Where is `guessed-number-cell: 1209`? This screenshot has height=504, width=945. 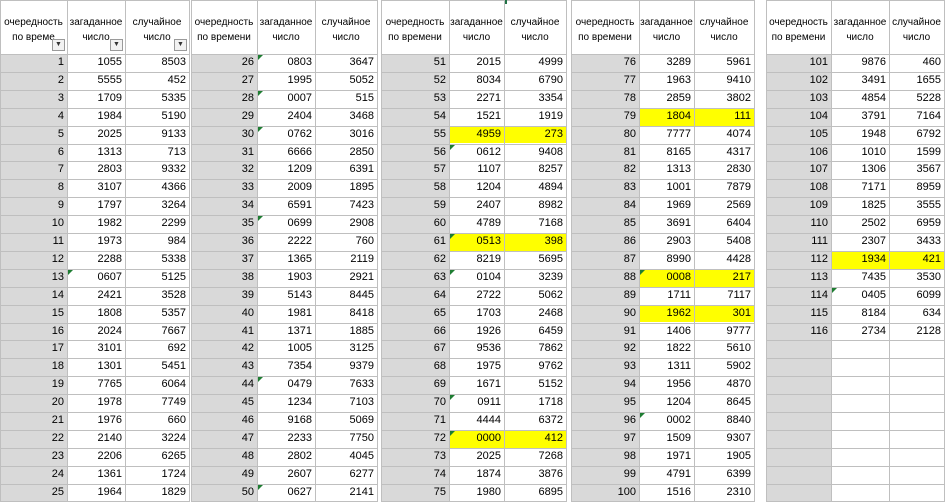 guessed-number-cell: 1209 is located at coordinates (286, 170).